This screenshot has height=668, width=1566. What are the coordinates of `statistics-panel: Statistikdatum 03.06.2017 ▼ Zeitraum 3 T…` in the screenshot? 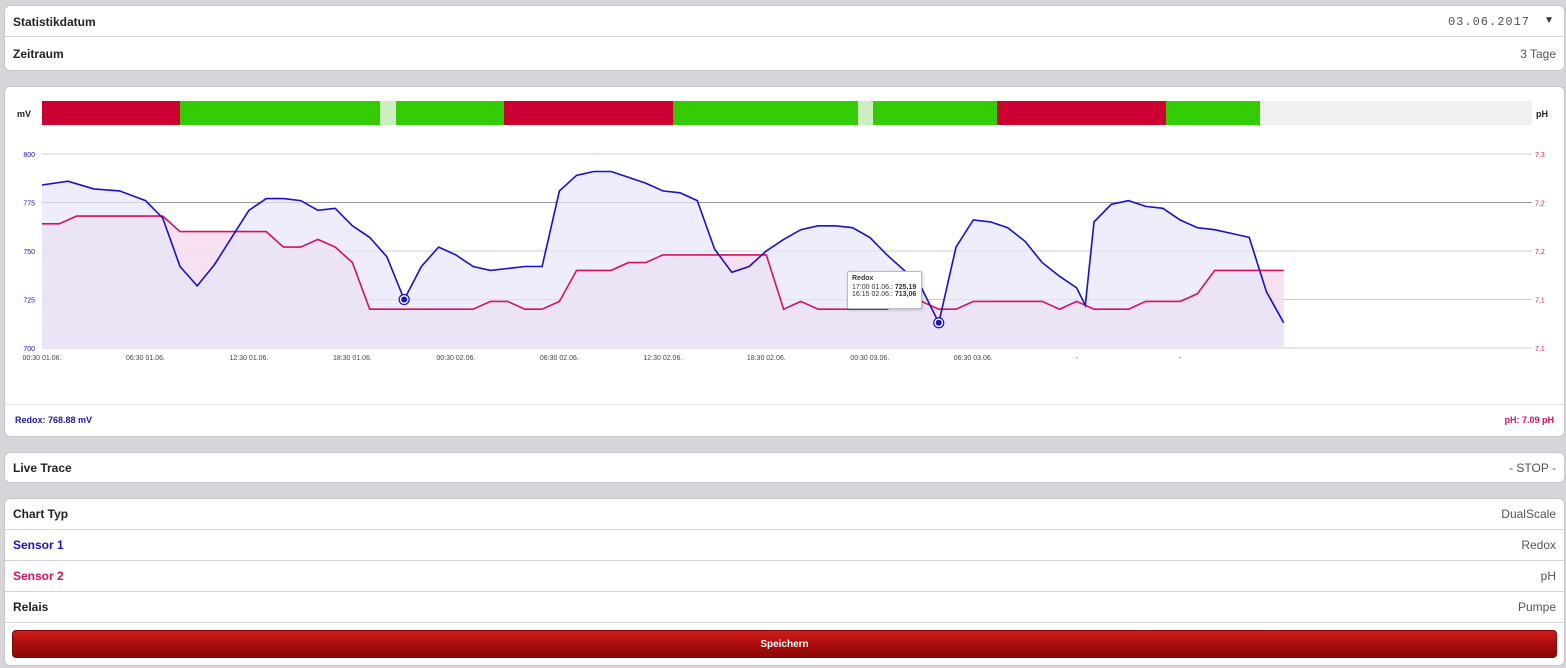 It's located at (784, 38).